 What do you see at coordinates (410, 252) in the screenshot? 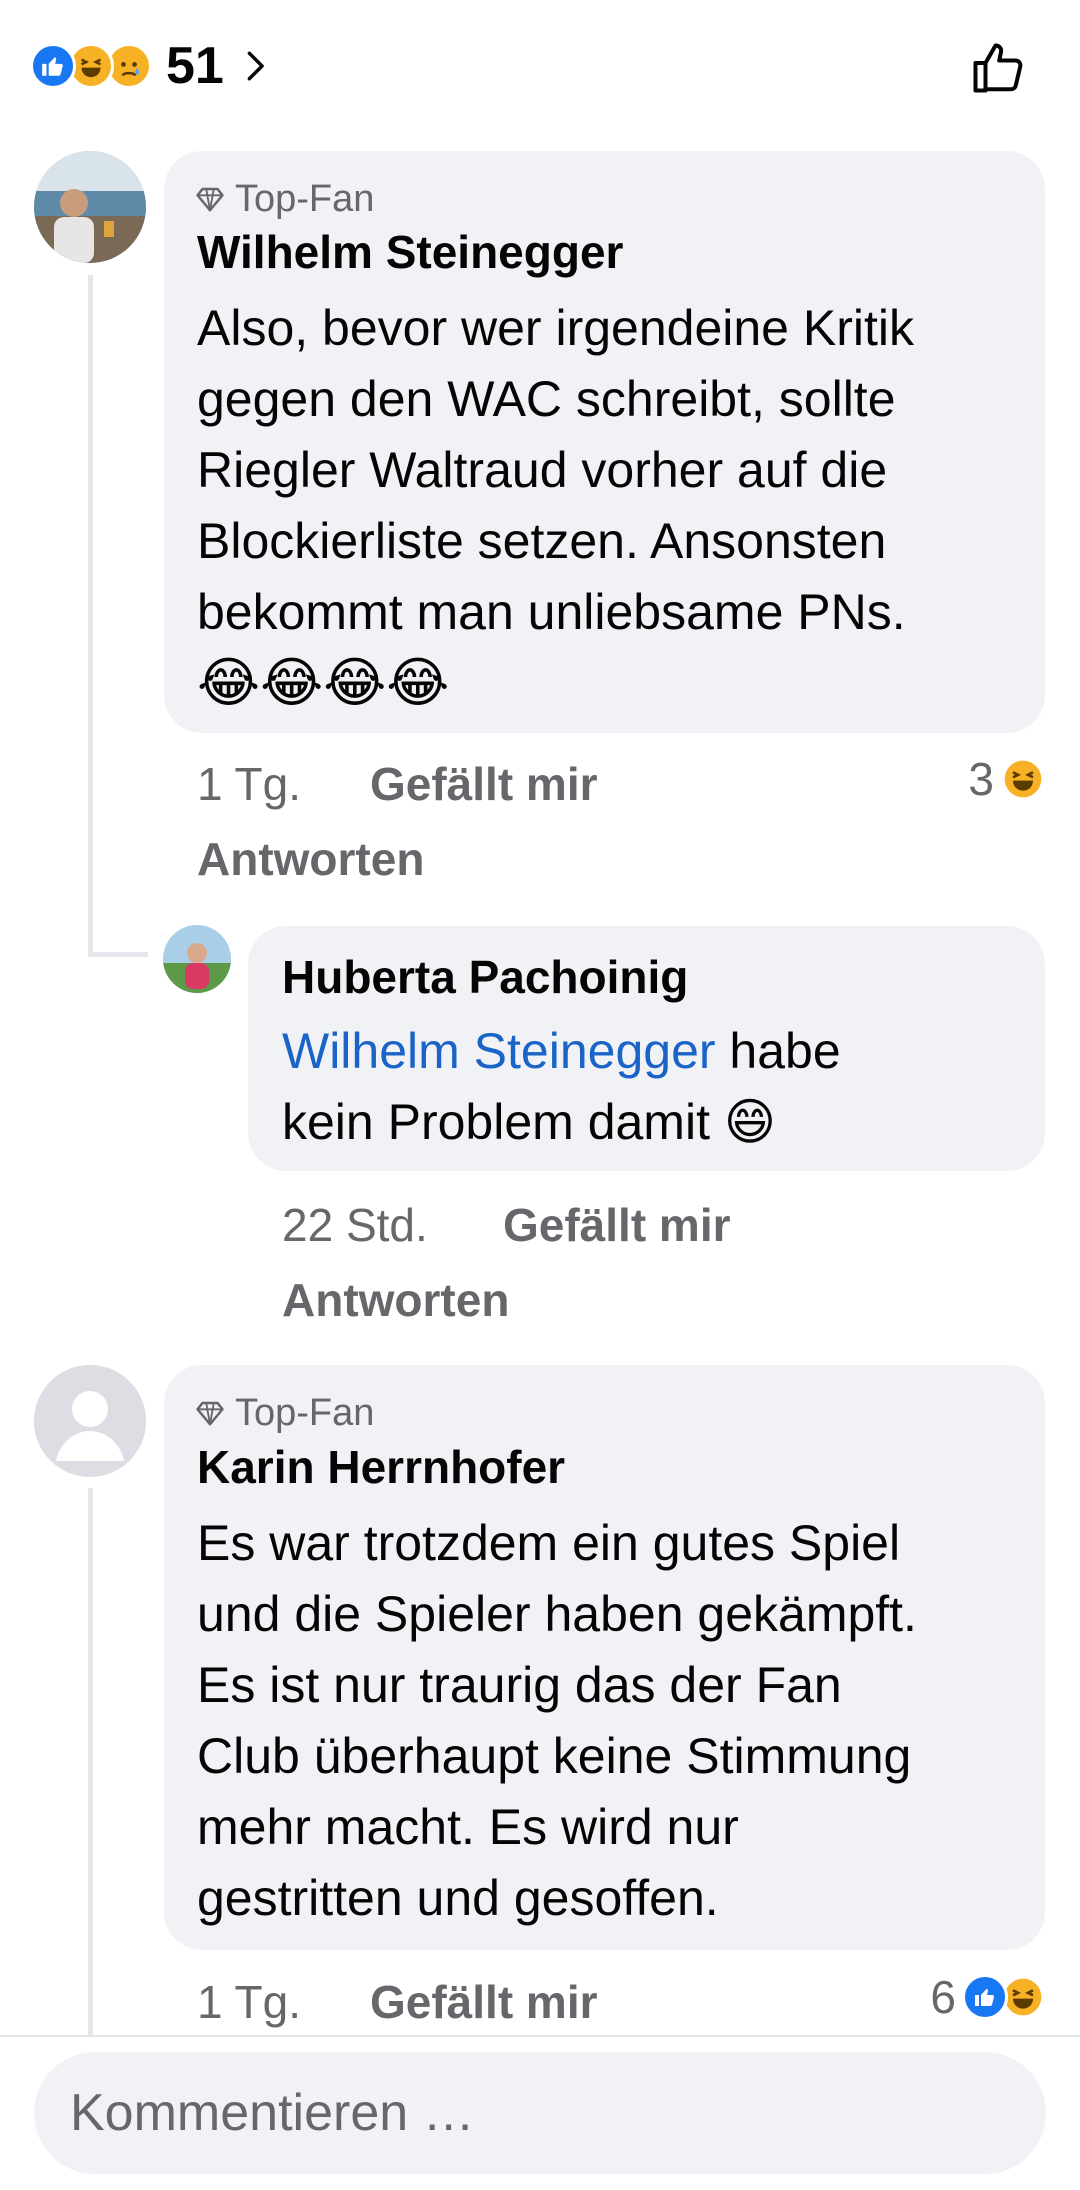
I see `comment-author: Wilhelm Steinegger` at bounding box center [410, 252].